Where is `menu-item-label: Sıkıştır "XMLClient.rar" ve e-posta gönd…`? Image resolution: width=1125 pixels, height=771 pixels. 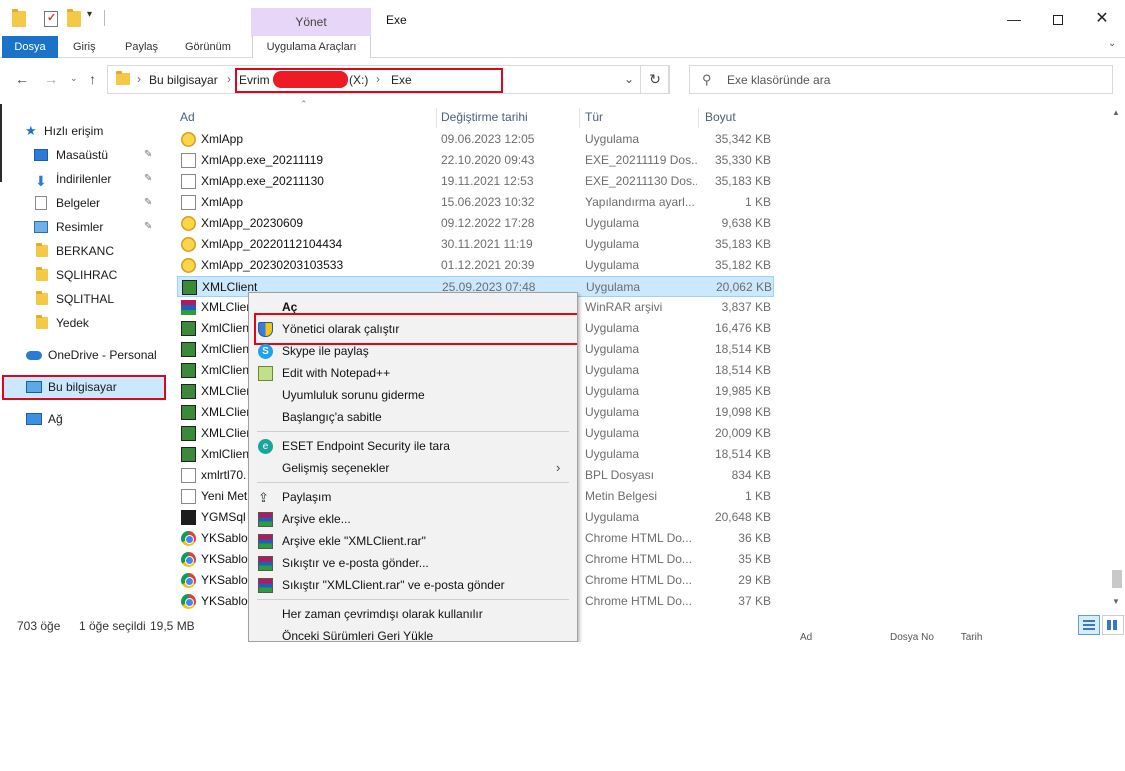
menu-item-label: Sıkıştır "XMLClient.rar" ve e-posta gönd… is located at coordinates (393, 585).